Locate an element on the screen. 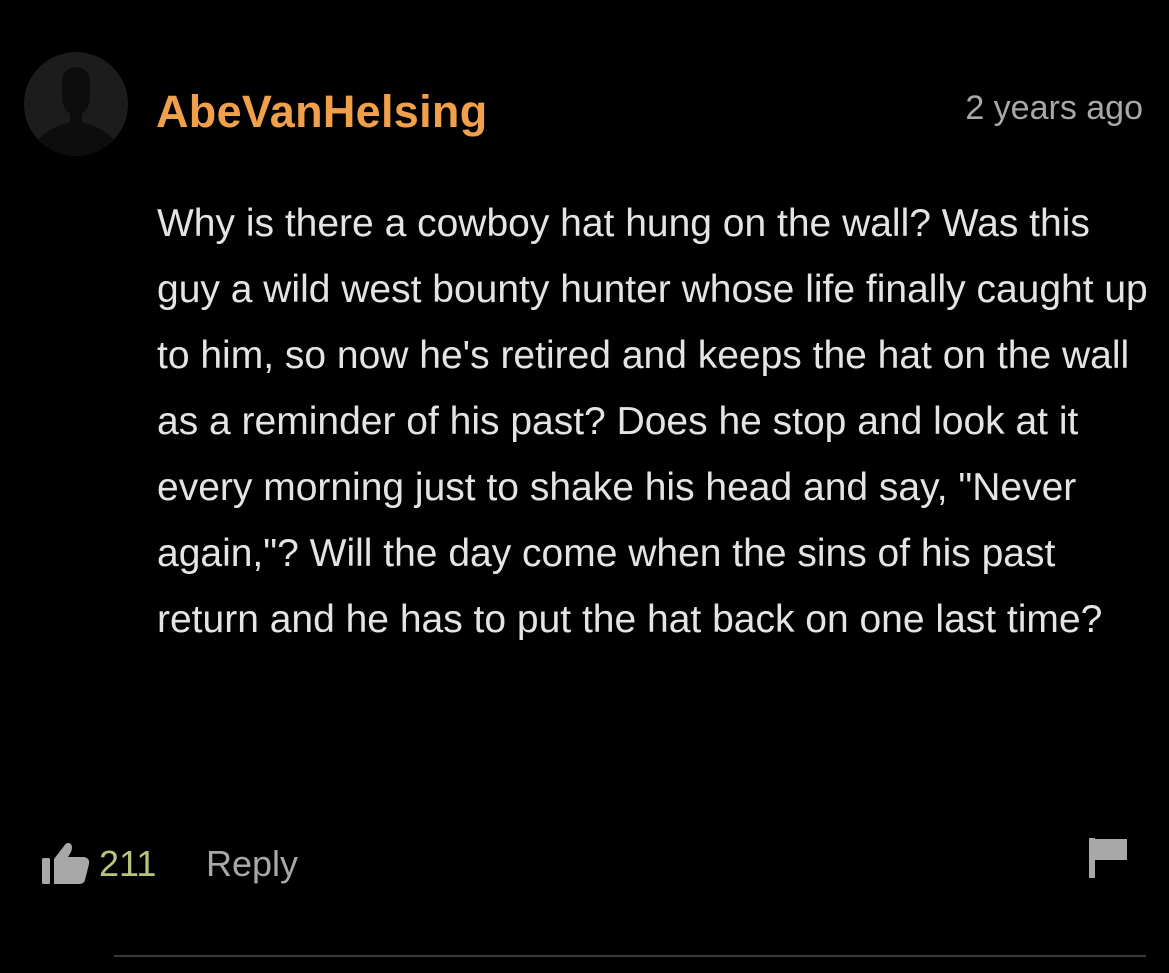 This screenshot has width=1169, height=973. like-count: 211 is located at coordinates (128, 863).